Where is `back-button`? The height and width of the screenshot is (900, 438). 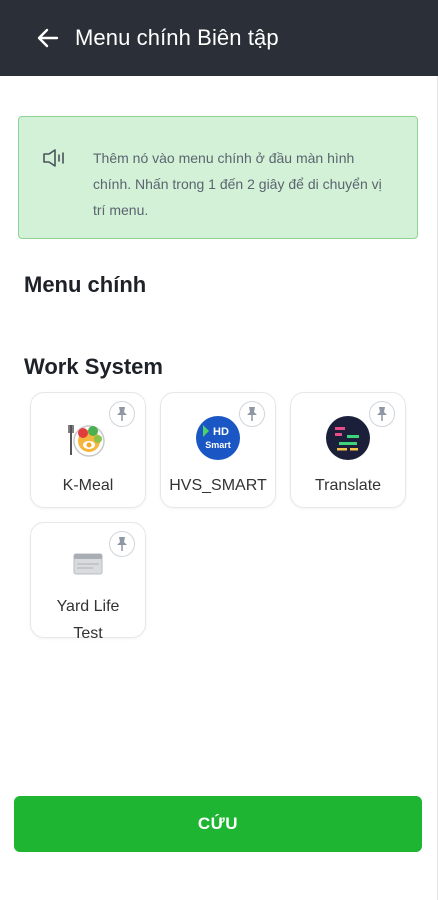 back-button is located at coordinates (48, 38).